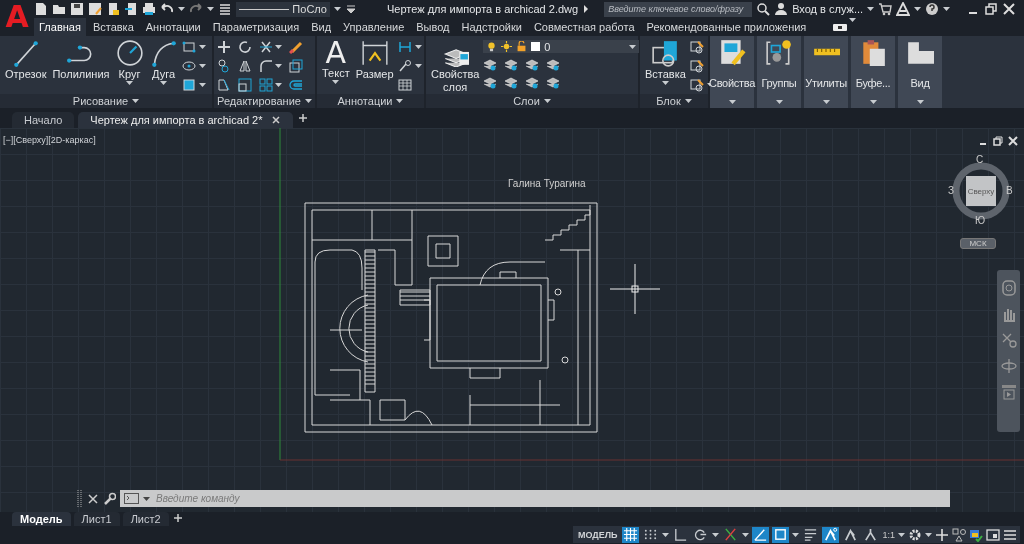 This screenshot has height=544, width=1024. What do you see at coordinates (95, 9) in the screenshot?
I see `save-as-icon` at bounding box center [95, 9].